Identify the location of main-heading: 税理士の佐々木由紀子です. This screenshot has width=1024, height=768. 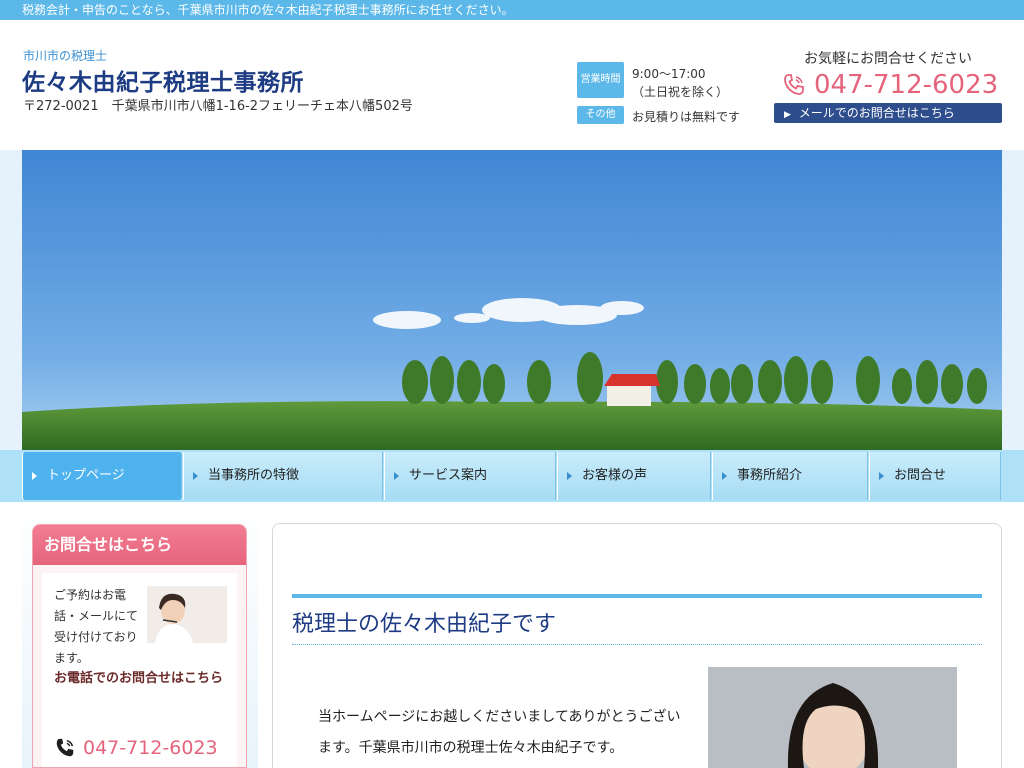
(424, 624).